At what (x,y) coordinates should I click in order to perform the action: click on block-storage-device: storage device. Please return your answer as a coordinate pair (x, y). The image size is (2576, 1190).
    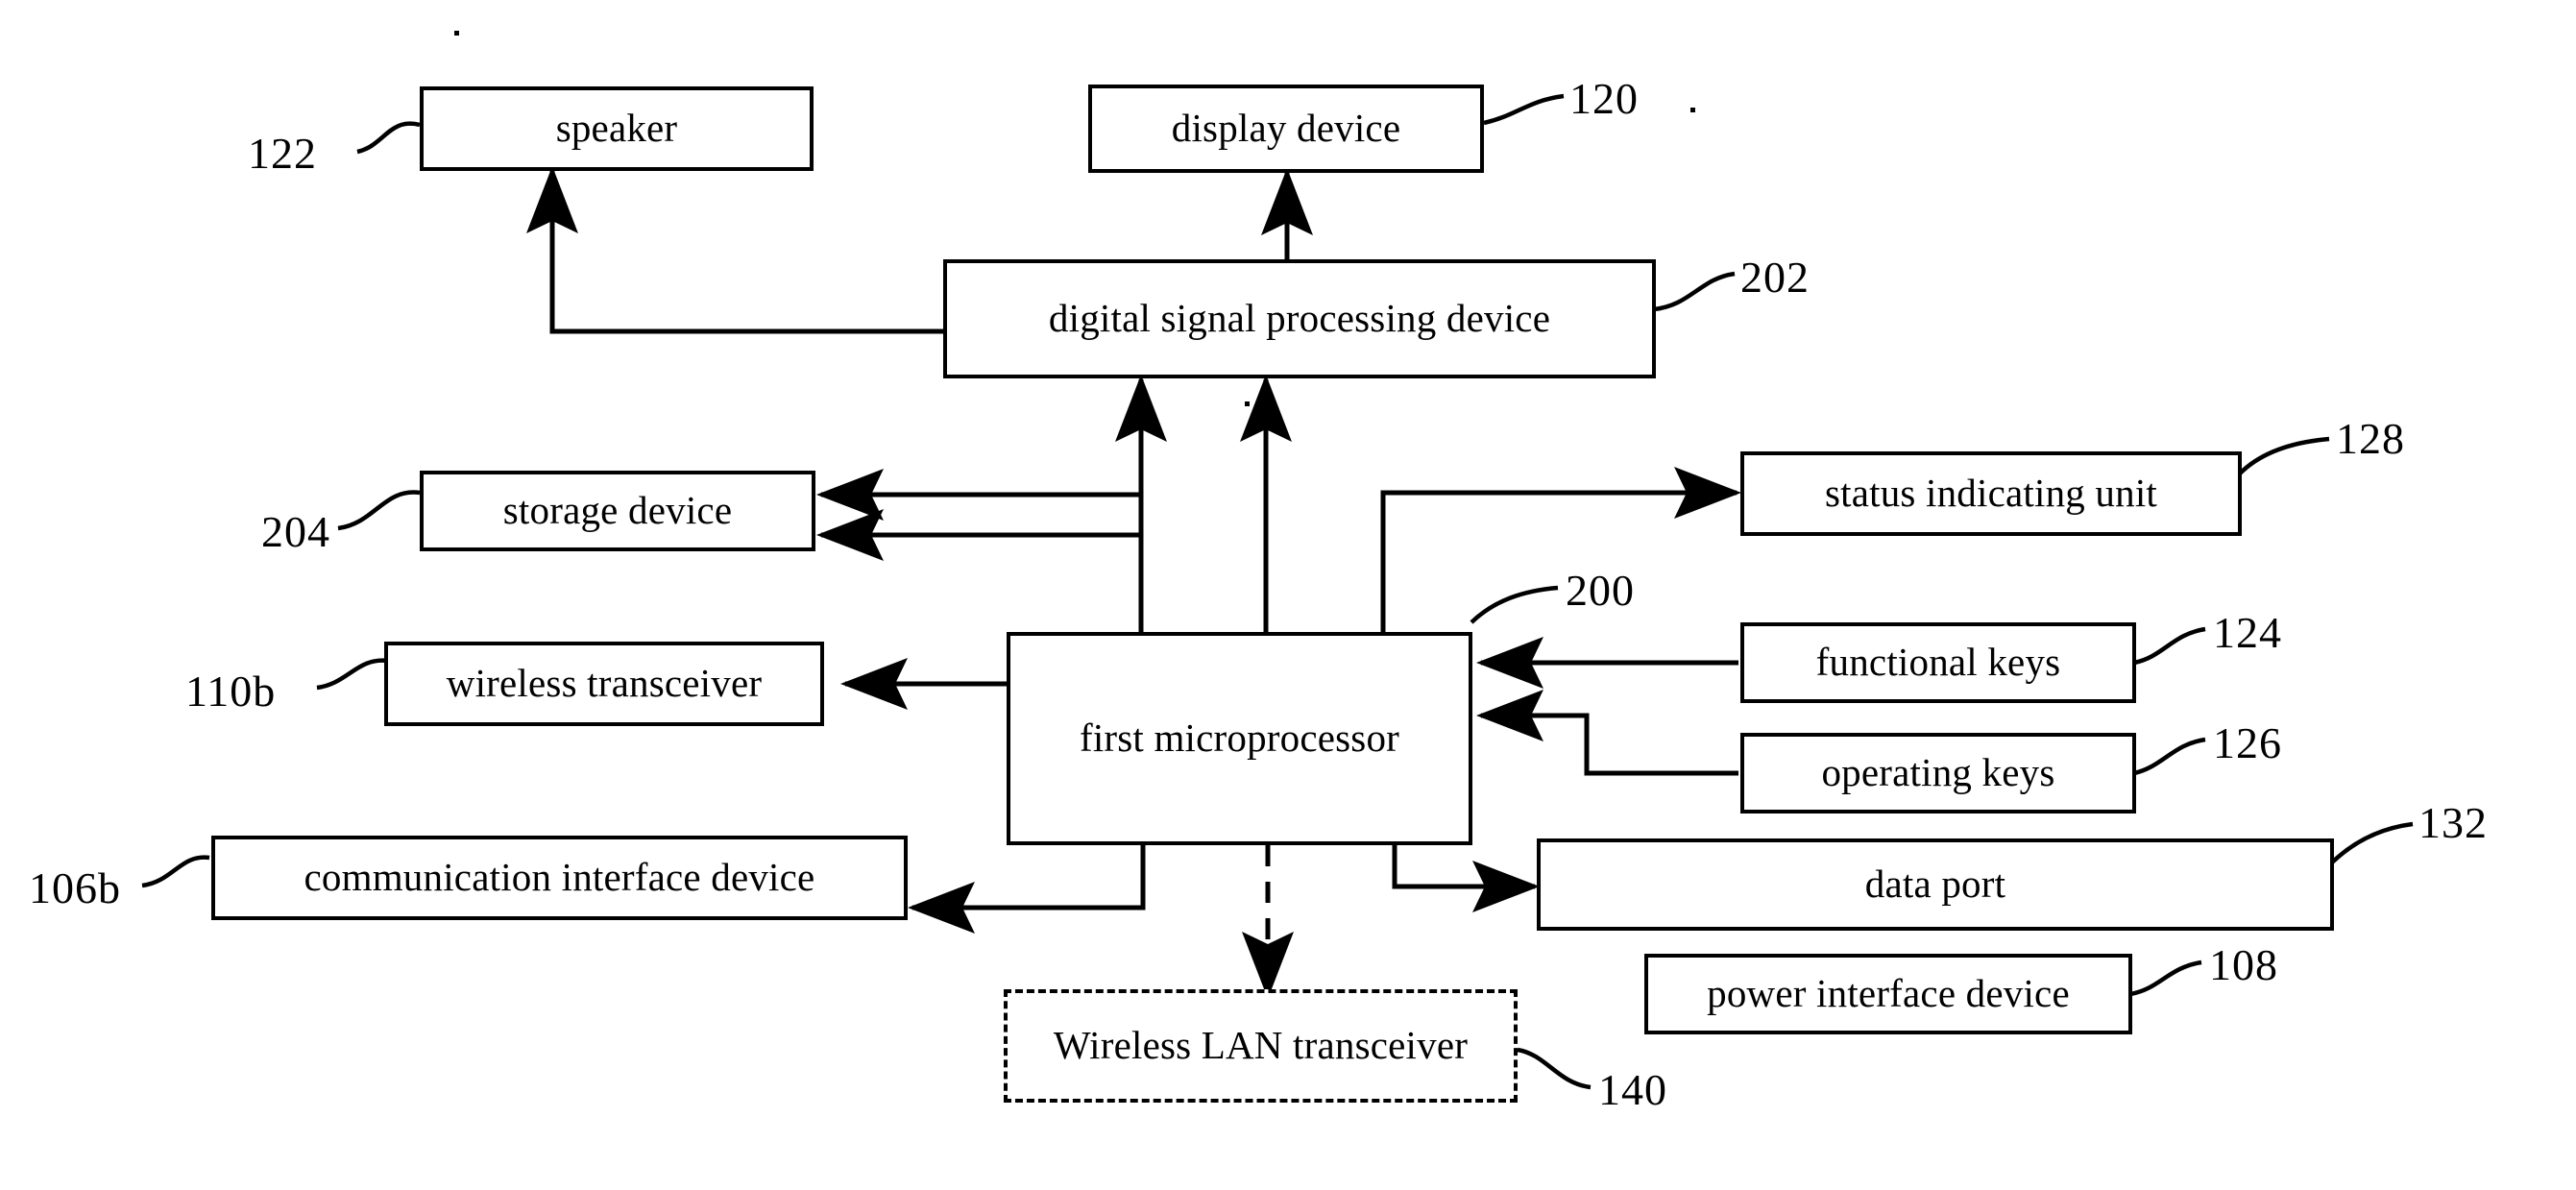
    Looking at the image, I should click on (617, 511).